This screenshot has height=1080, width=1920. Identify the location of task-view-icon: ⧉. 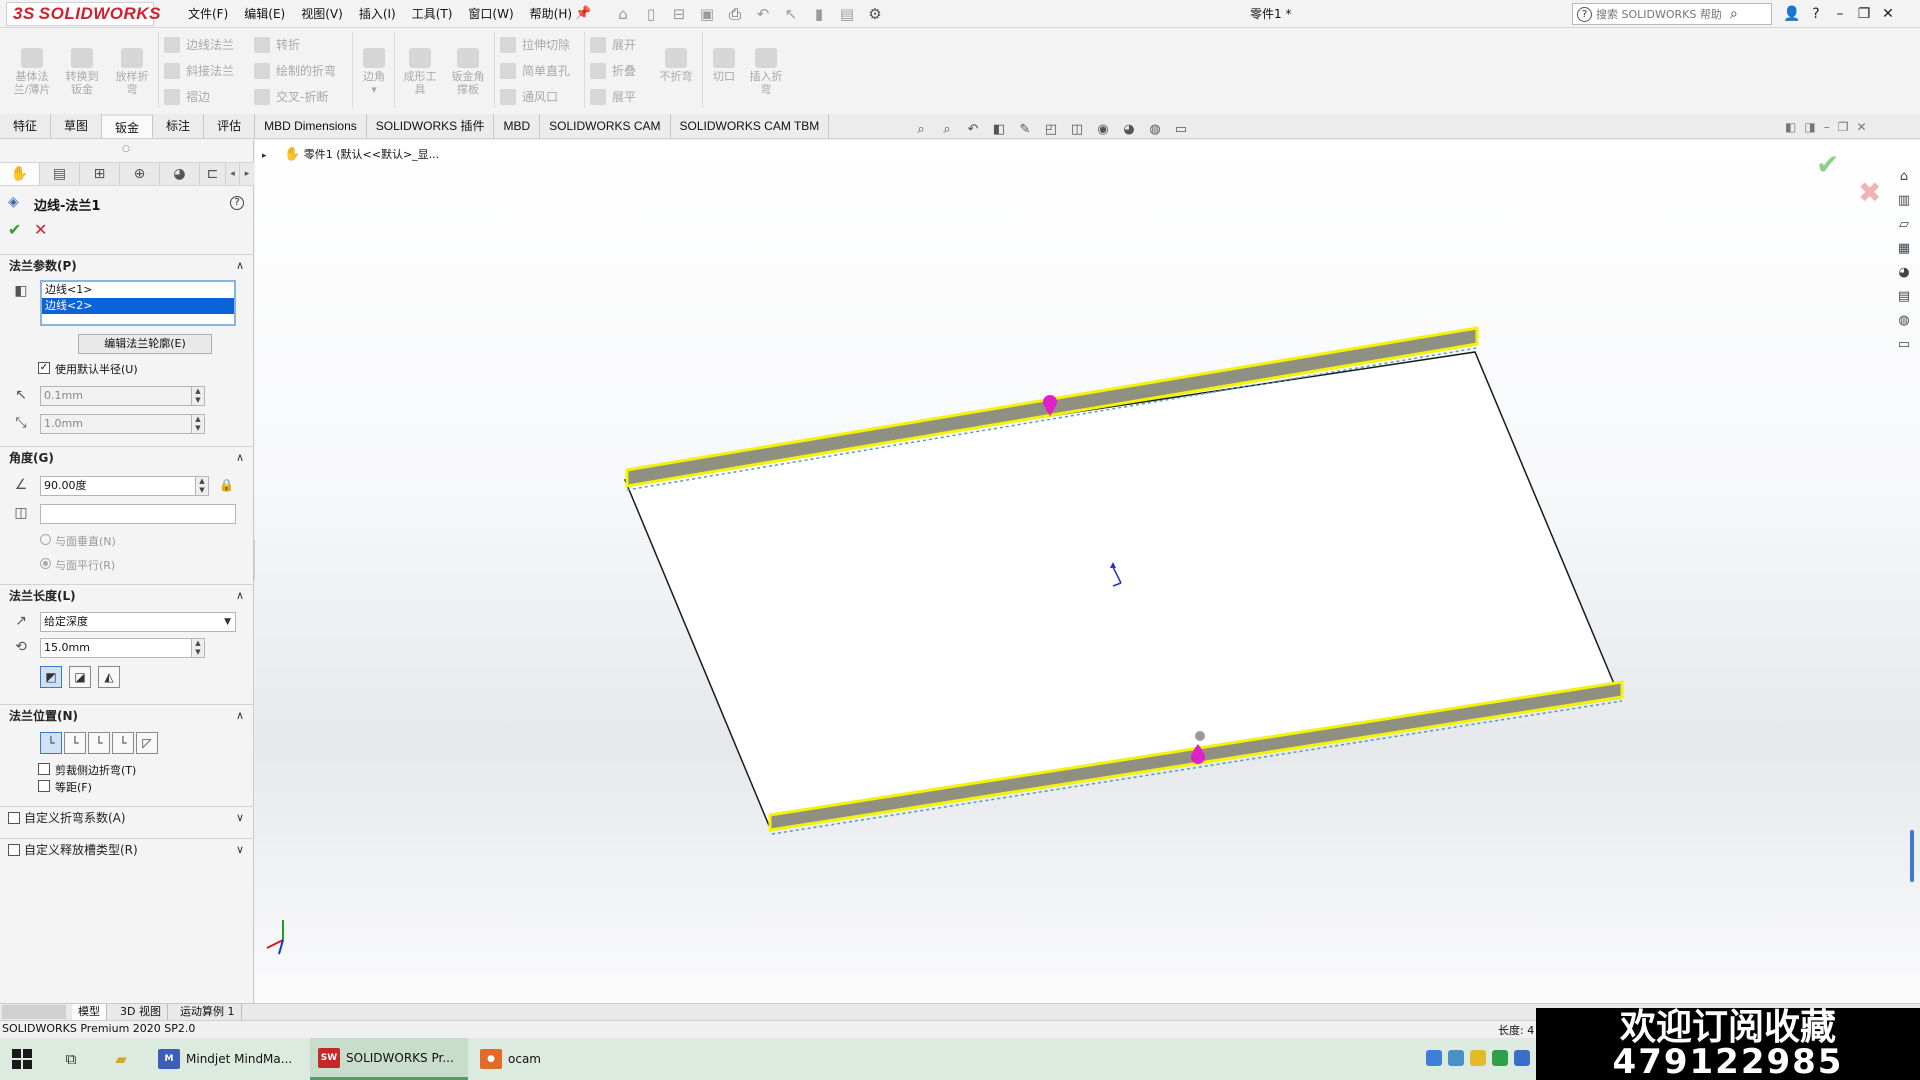
(71, 1059).